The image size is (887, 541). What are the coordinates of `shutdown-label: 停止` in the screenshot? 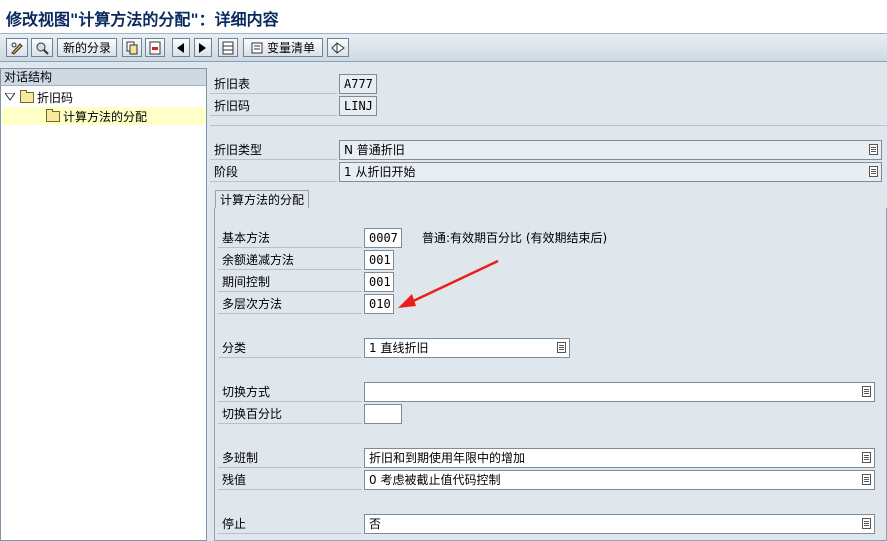 It's located at (290, 524).